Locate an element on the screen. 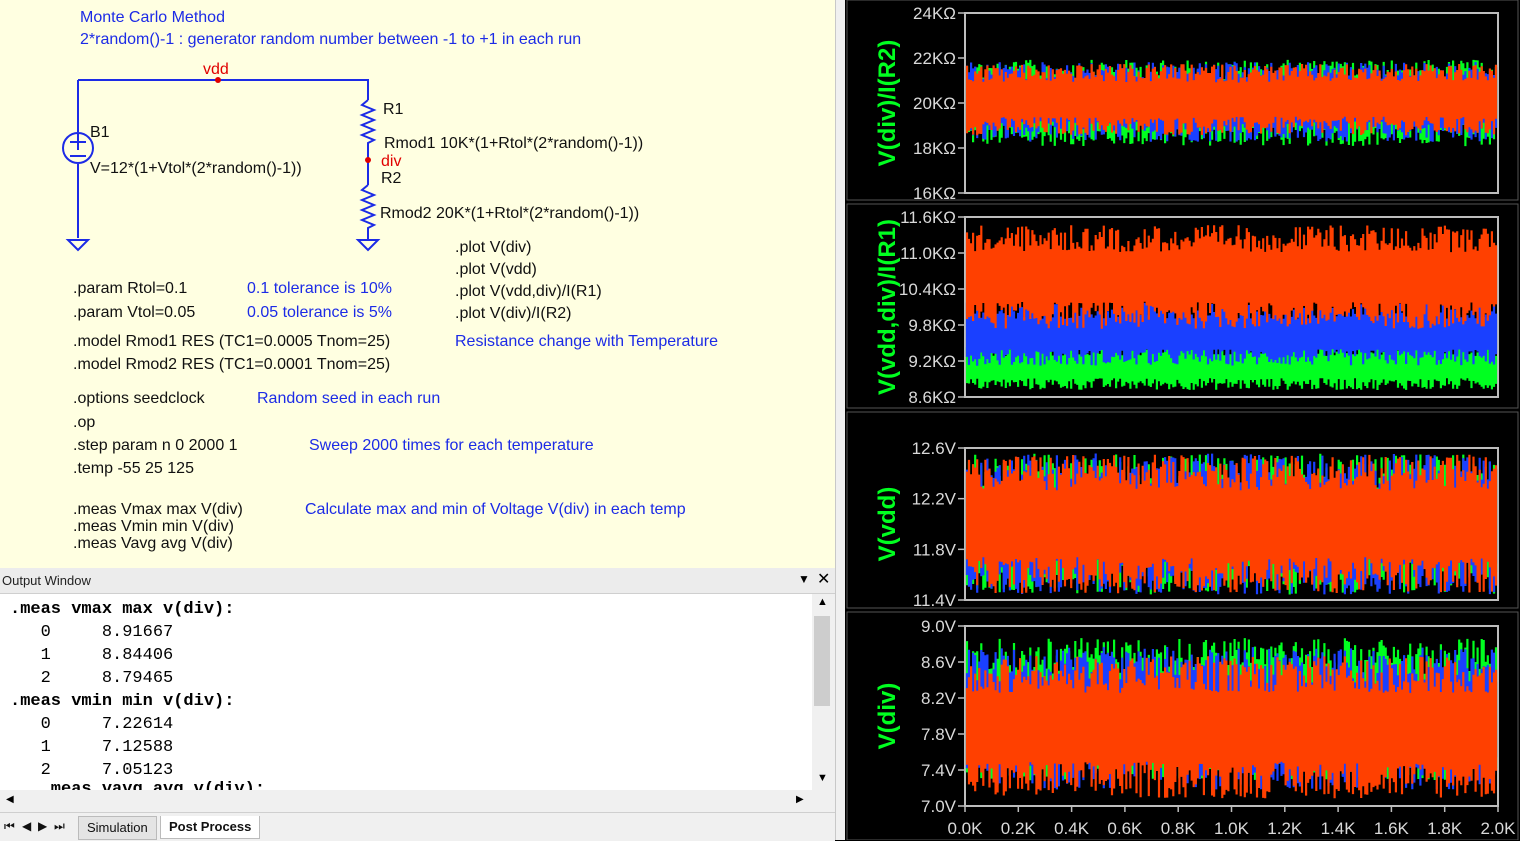 The image size is (1520, 841). plot-directive: .plot V(div)/I(R2) is located at coordinates (513, 314).